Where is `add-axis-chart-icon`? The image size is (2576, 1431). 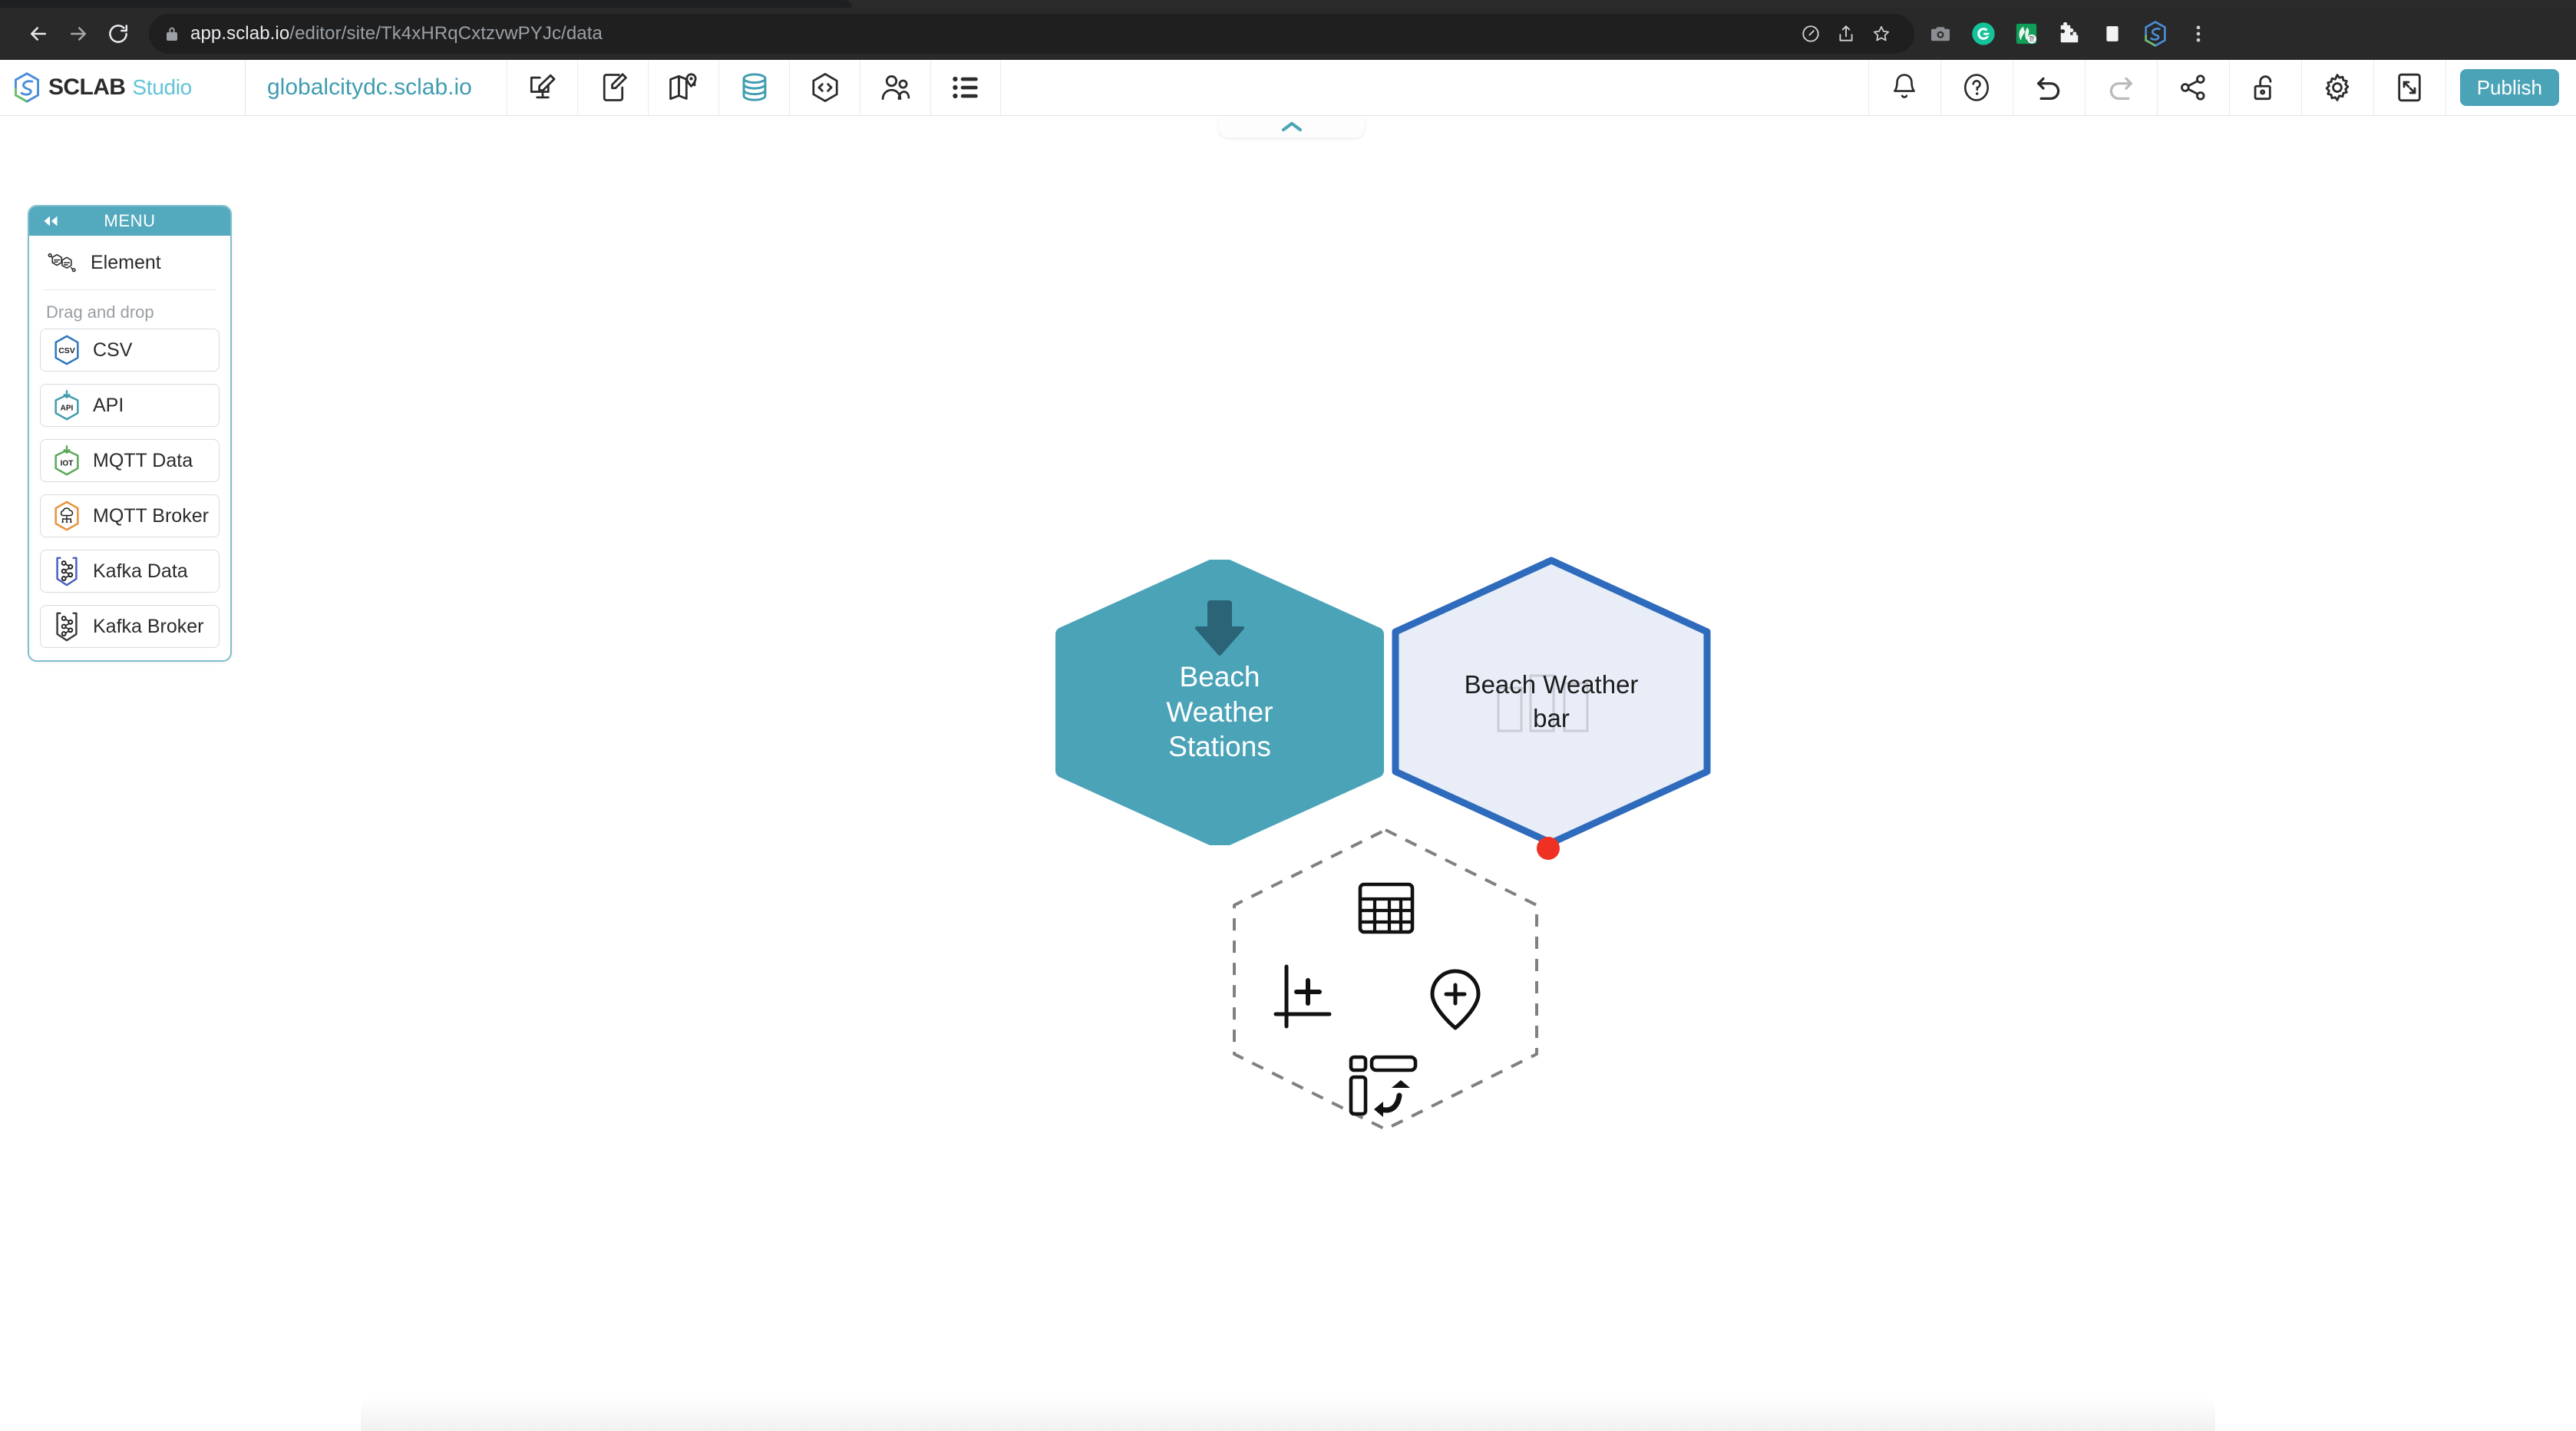 add-axis-chart-icon is located at coordinates (1306, 996).